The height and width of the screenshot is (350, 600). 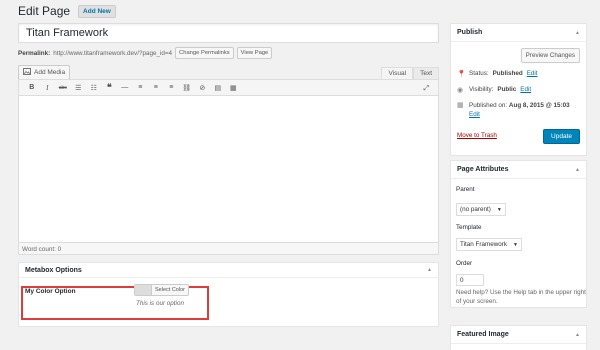 I want to click on order-input: 0, so click(x=470, y=280).